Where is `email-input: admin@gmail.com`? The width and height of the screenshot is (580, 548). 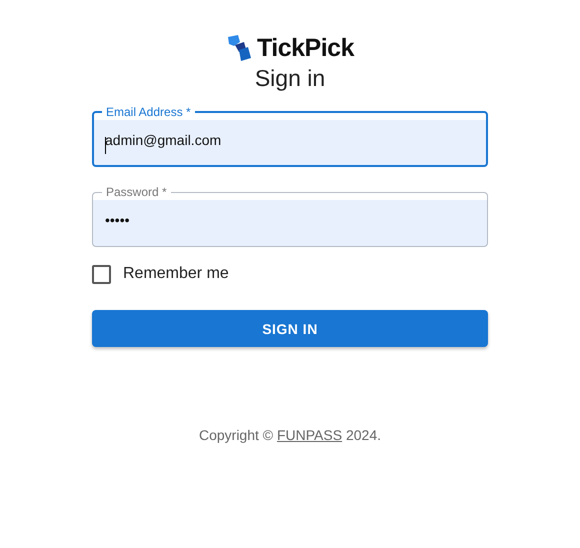
email-input: admin@gmail.com is located at coordinates (285, 140).